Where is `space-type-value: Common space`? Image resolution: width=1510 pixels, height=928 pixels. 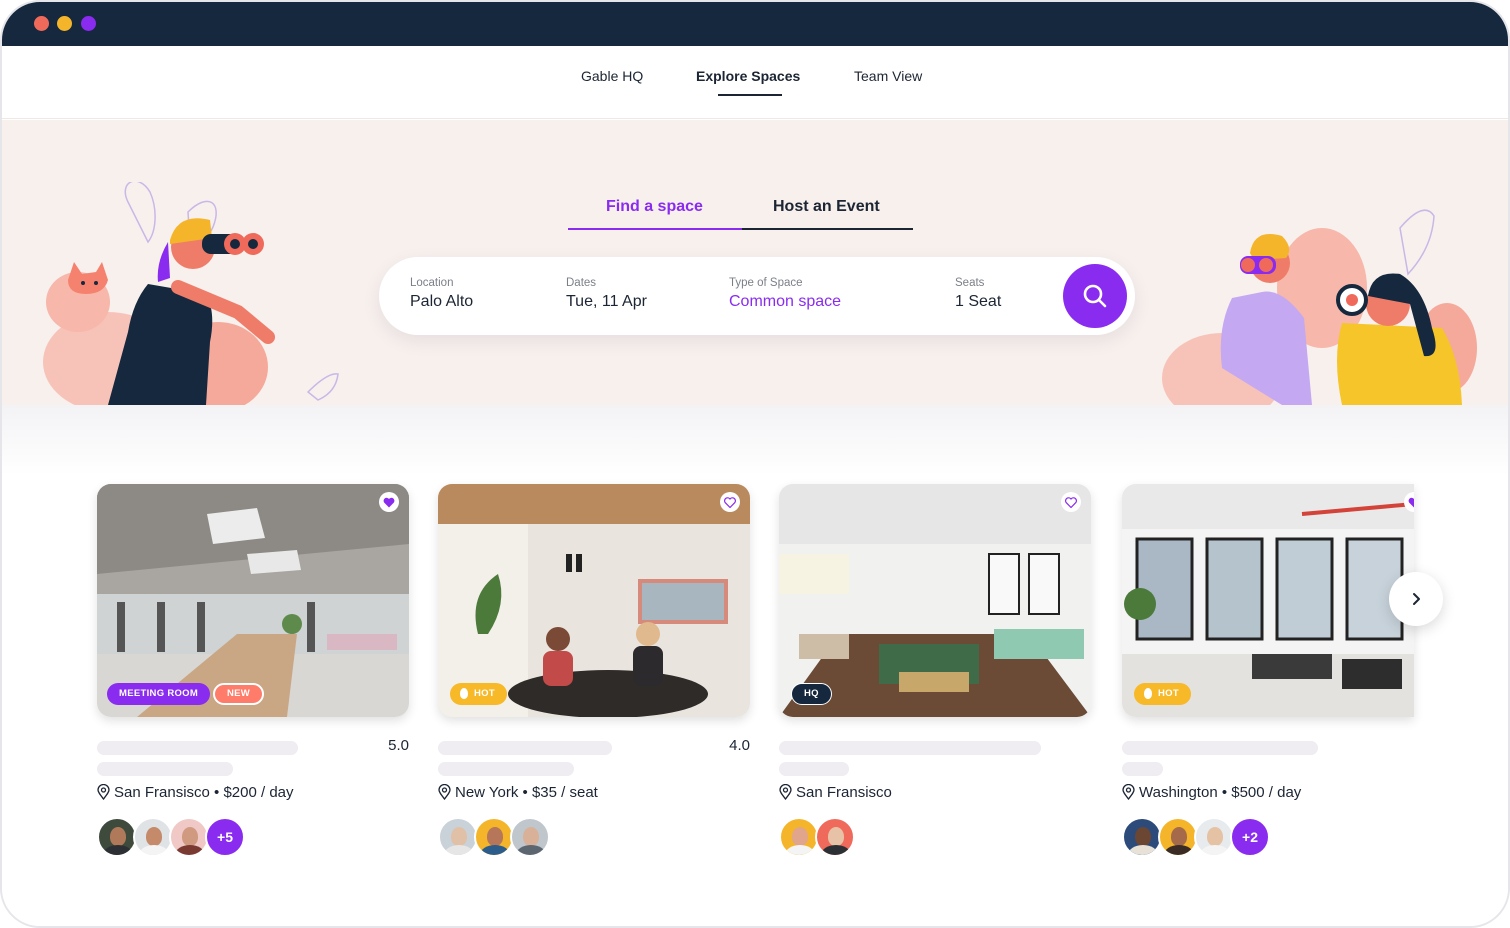
space-type-value: Common space is located at coordinates (785, 301).